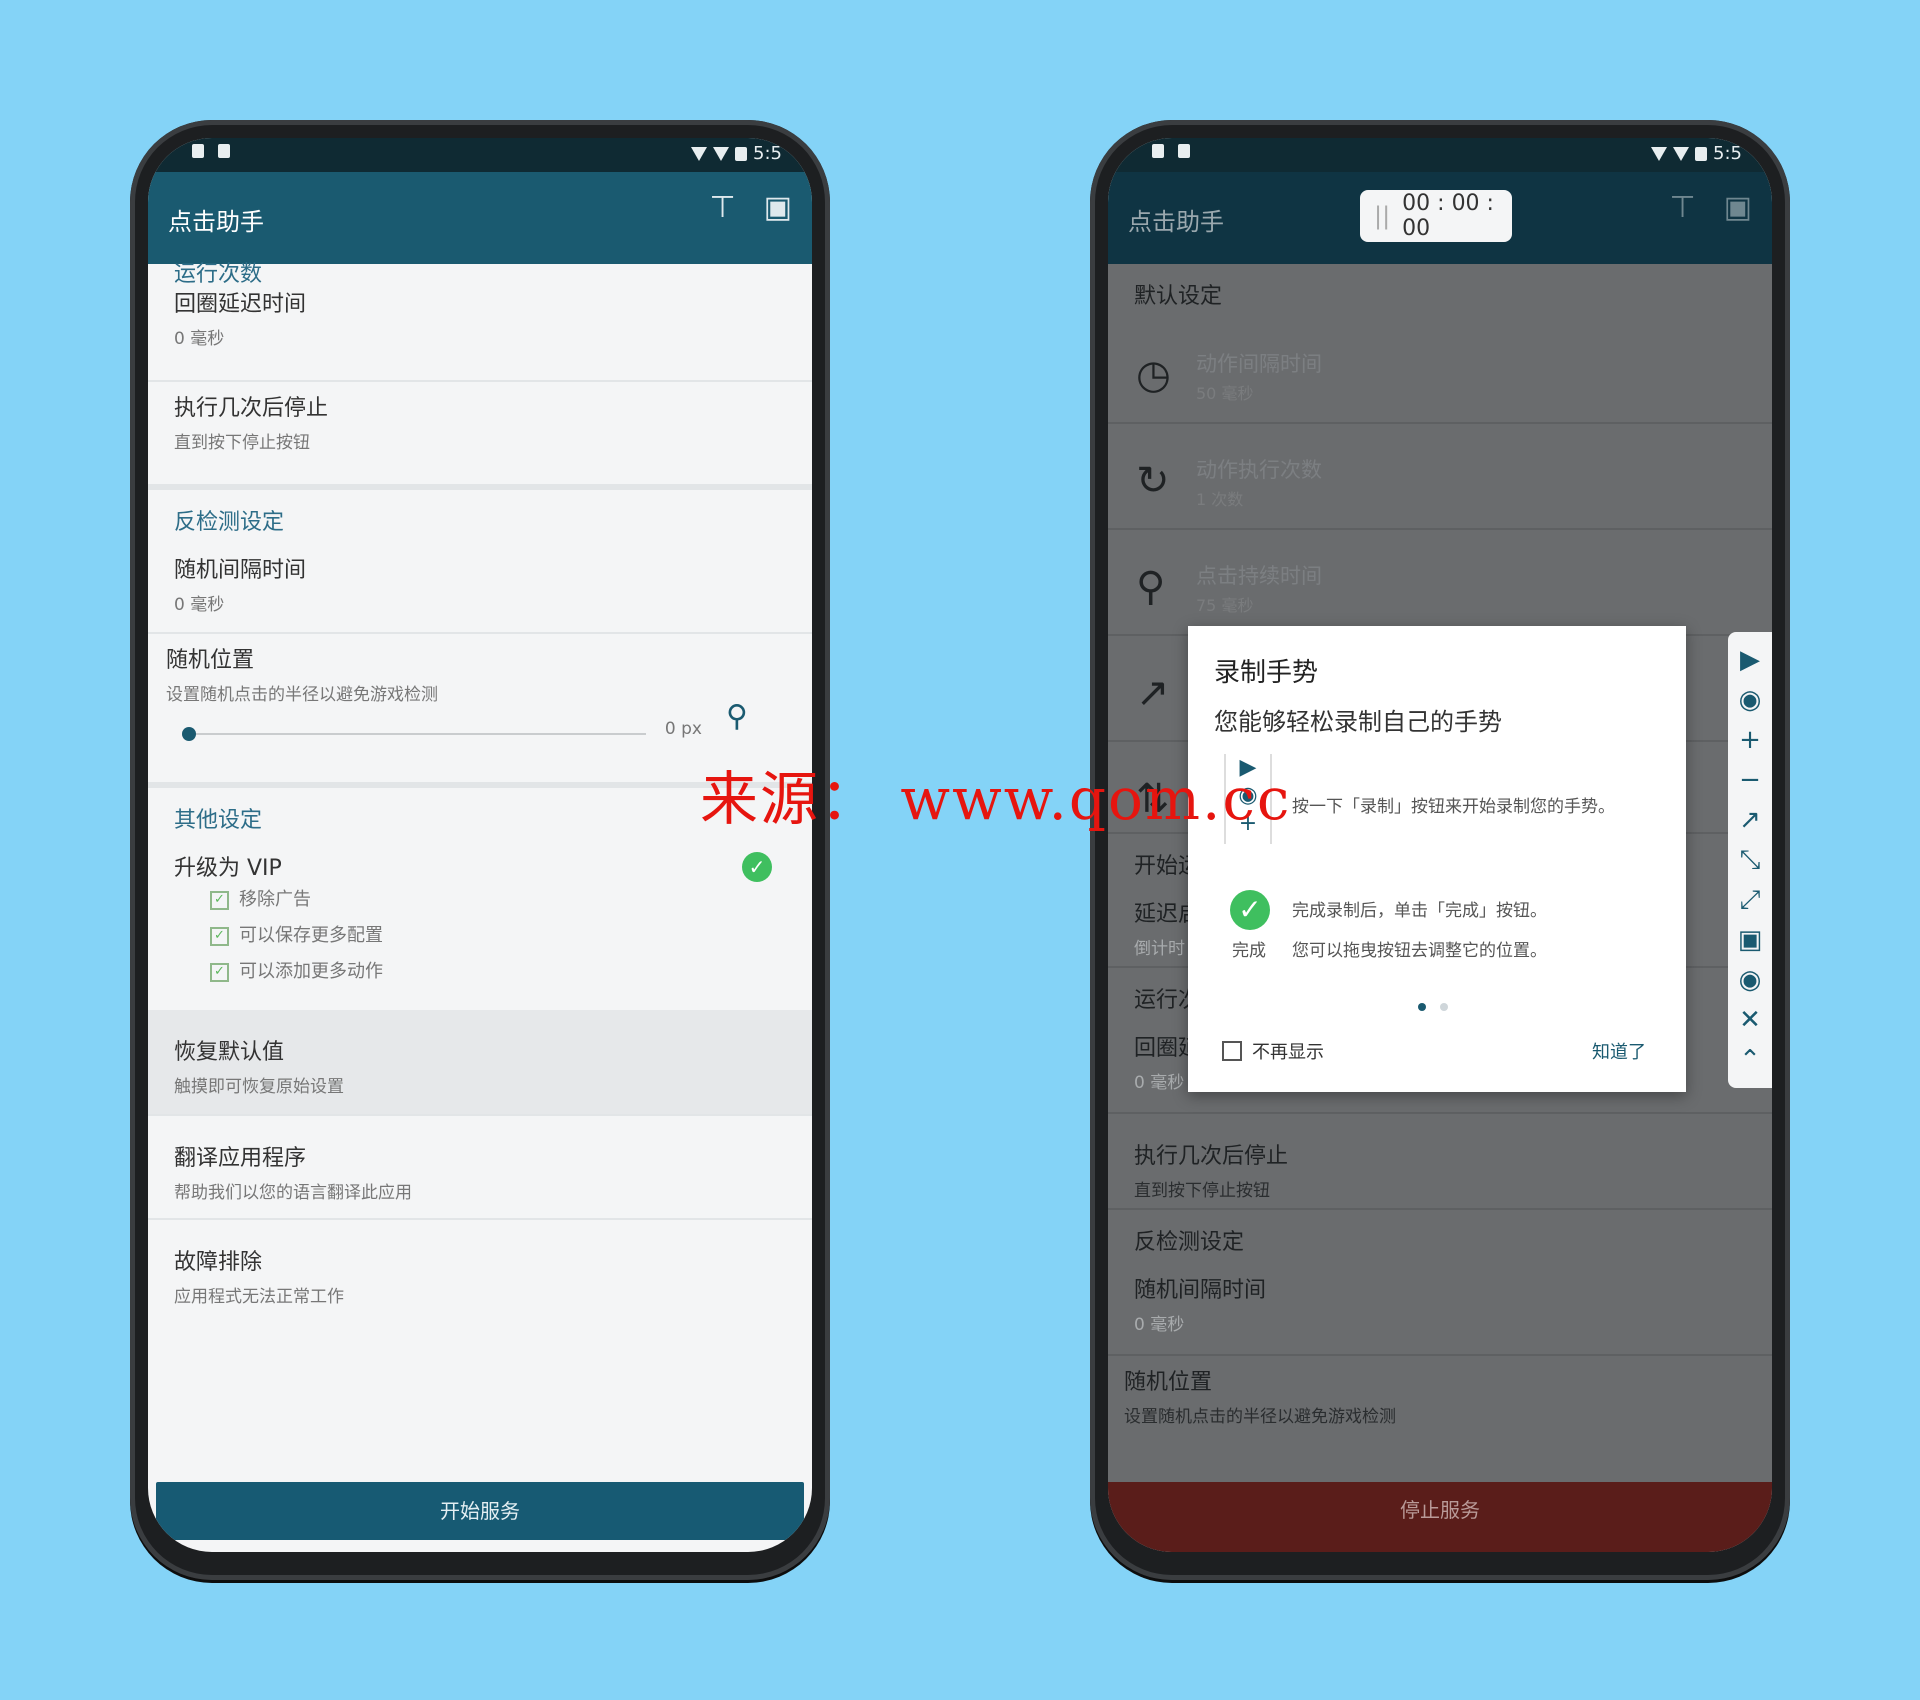 The image size is (1920, 1700). Describe the element at coordinates (996, 799) in the screenshot. I see `watermark: 来源： www.qom.cc` at that location.